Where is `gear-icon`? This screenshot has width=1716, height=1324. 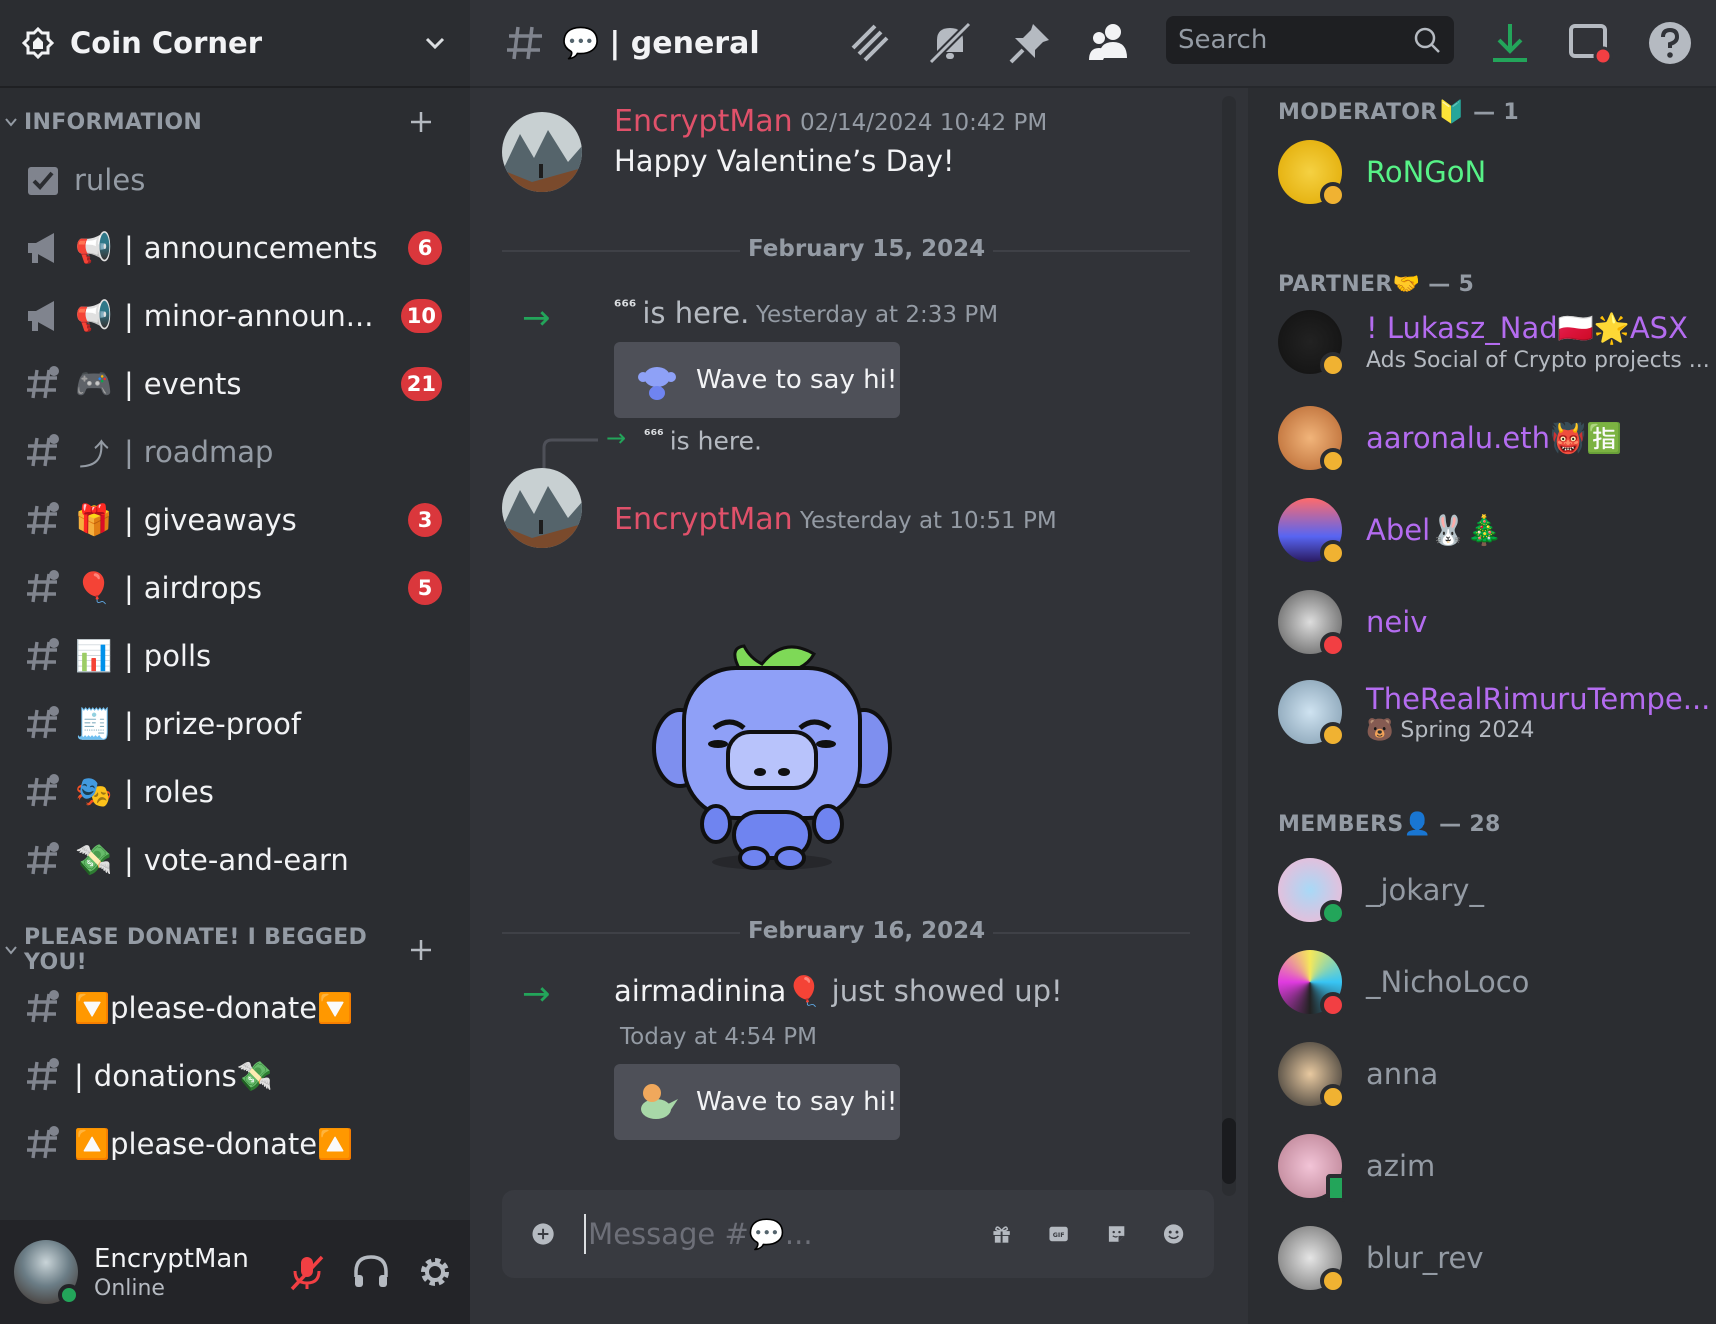 gear-icon is located at coordinates (435, 1272).